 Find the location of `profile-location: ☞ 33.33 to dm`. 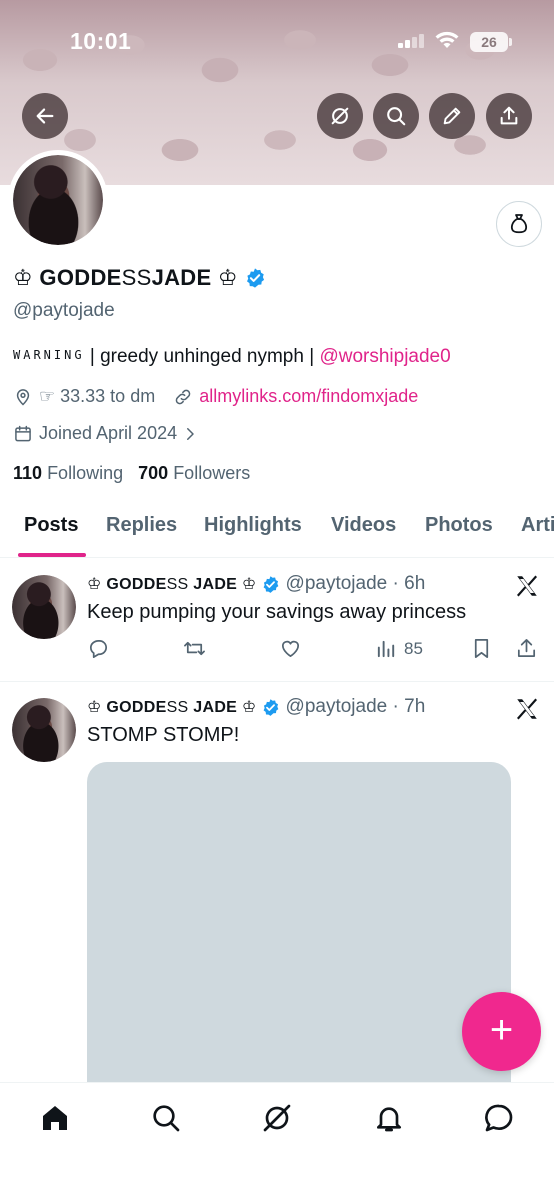

profile-location: ☞ 33.33 to dm is located at coordinates (97, 396).